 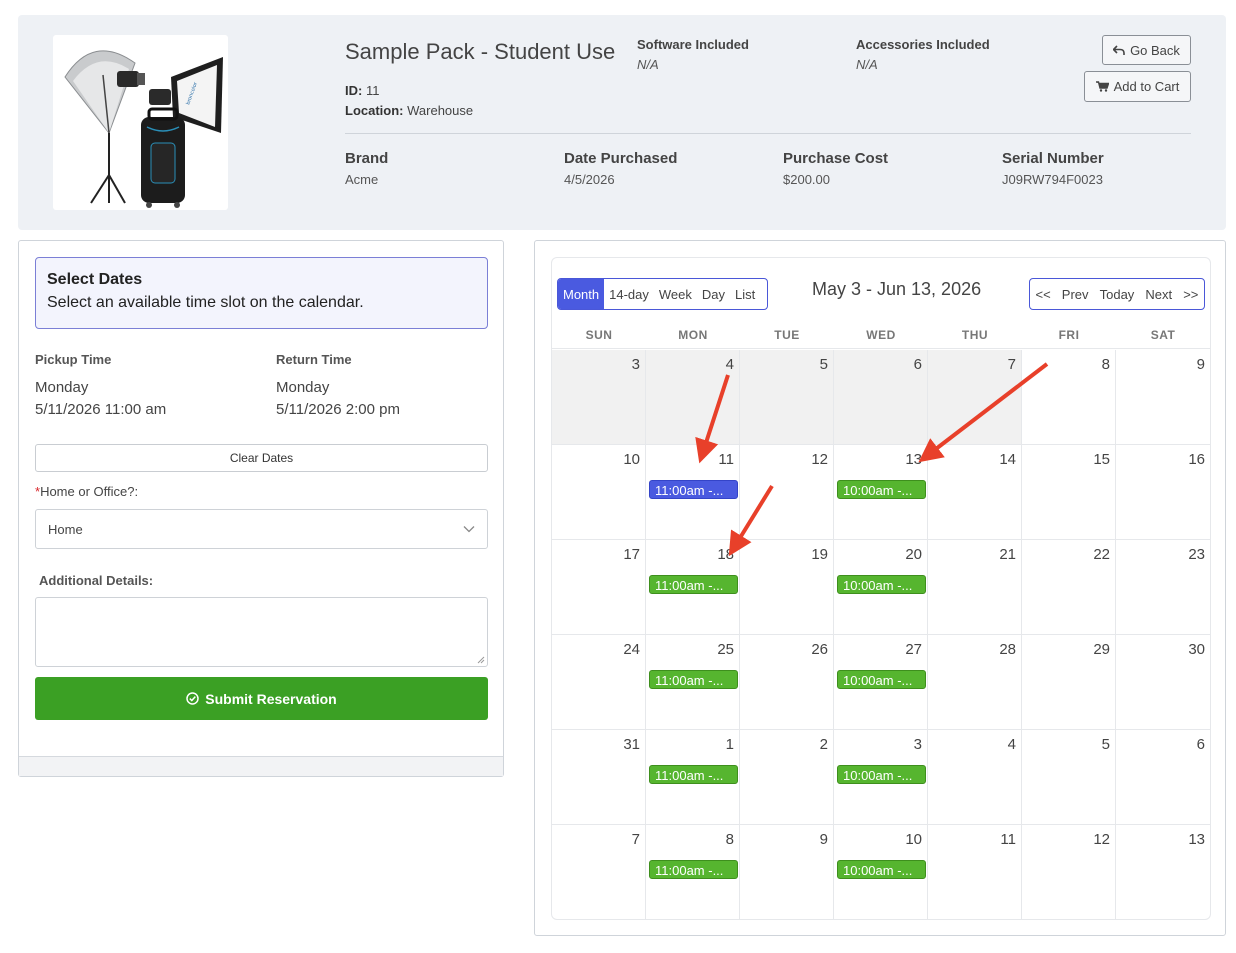 What do you see at coordinates (713, 294) in the screenshot?
I see `view-button-day: Day` at bounding box center [713, 294].